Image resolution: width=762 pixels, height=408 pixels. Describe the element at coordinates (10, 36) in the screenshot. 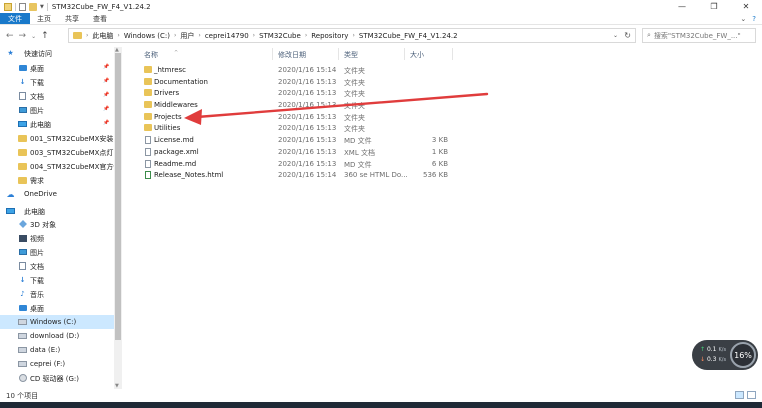

I see `back-arrow-icon: ←` at that location.